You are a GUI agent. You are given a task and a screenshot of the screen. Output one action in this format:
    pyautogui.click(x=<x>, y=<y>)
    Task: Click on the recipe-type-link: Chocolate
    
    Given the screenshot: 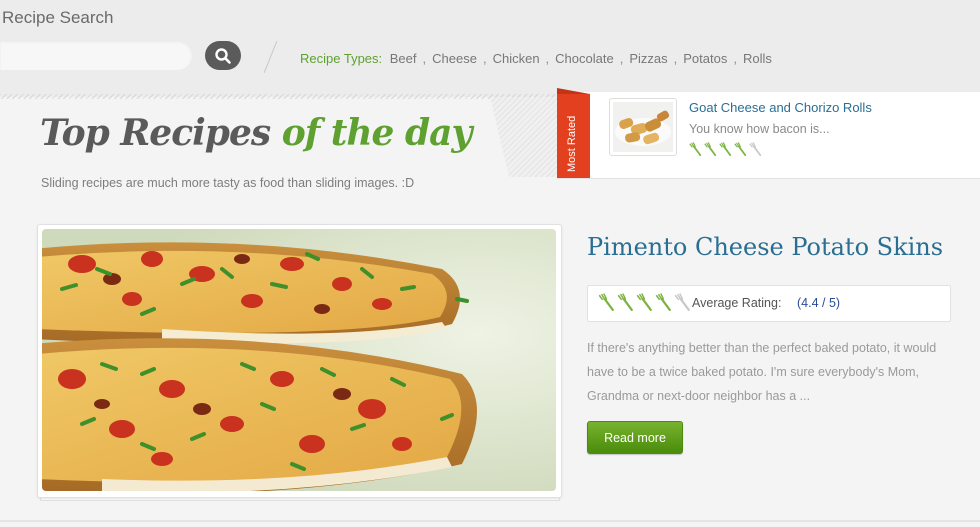 What is the action you would take?
    pyautogui.click(x=584, y=58)
    